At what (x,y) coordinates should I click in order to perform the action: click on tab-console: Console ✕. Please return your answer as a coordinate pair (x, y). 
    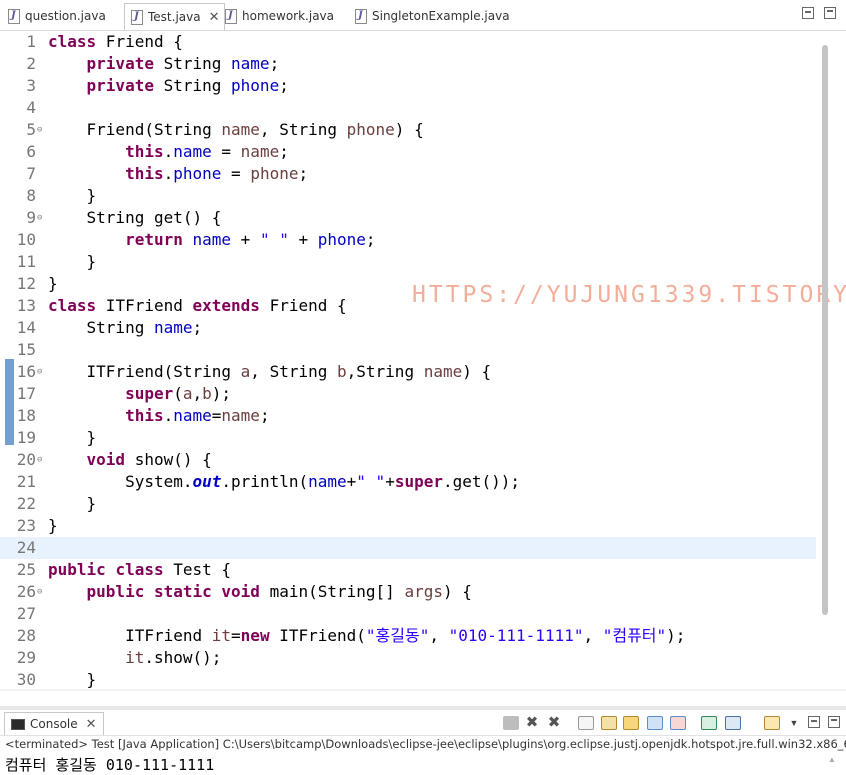
    Looking at the image, I should click on (54, 723).